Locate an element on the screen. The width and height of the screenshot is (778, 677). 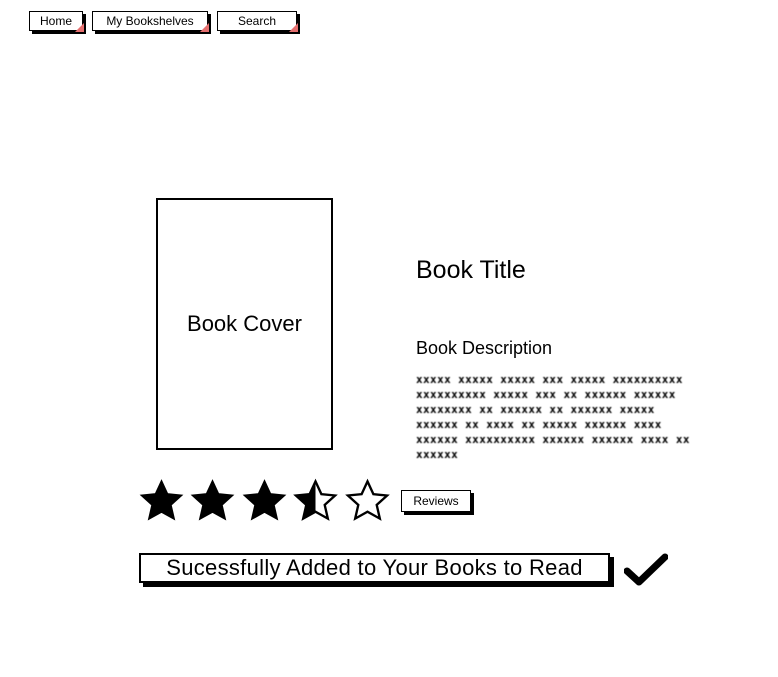
home-button: Home is located at coordinates (56, 21).